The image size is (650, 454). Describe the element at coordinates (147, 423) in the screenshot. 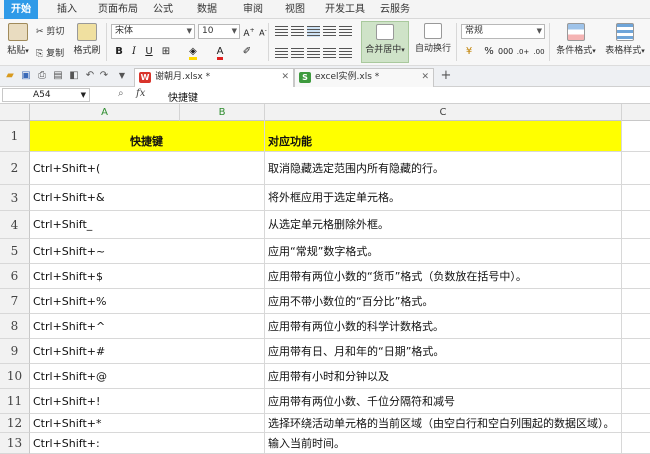

I see `cell-shortcut: Ctrl+Shift+*` at that location.